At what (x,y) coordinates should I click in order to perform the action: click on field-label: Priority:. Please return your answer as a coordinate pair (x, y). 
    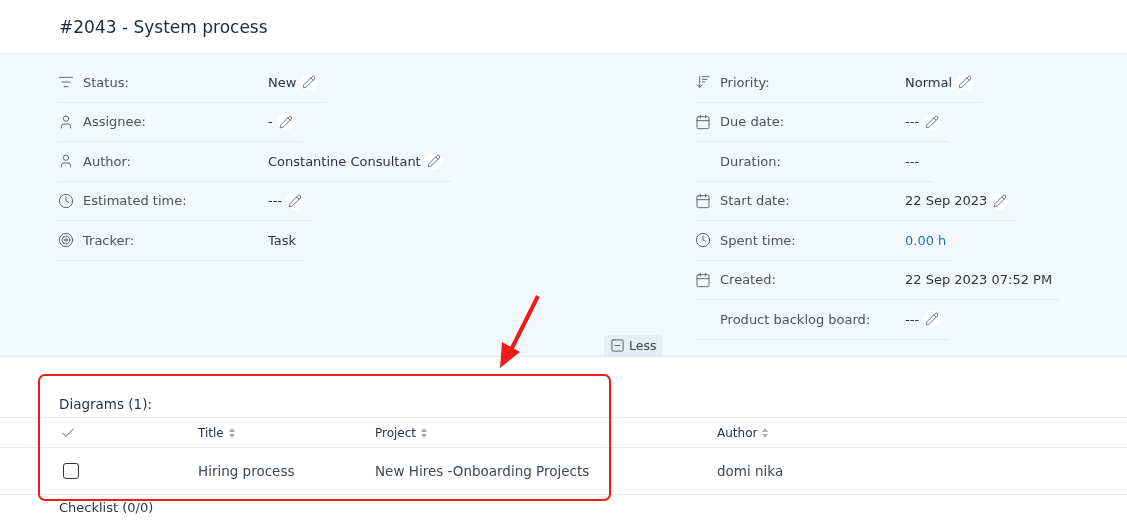
    Looking at the image, I should click on (745, 82).